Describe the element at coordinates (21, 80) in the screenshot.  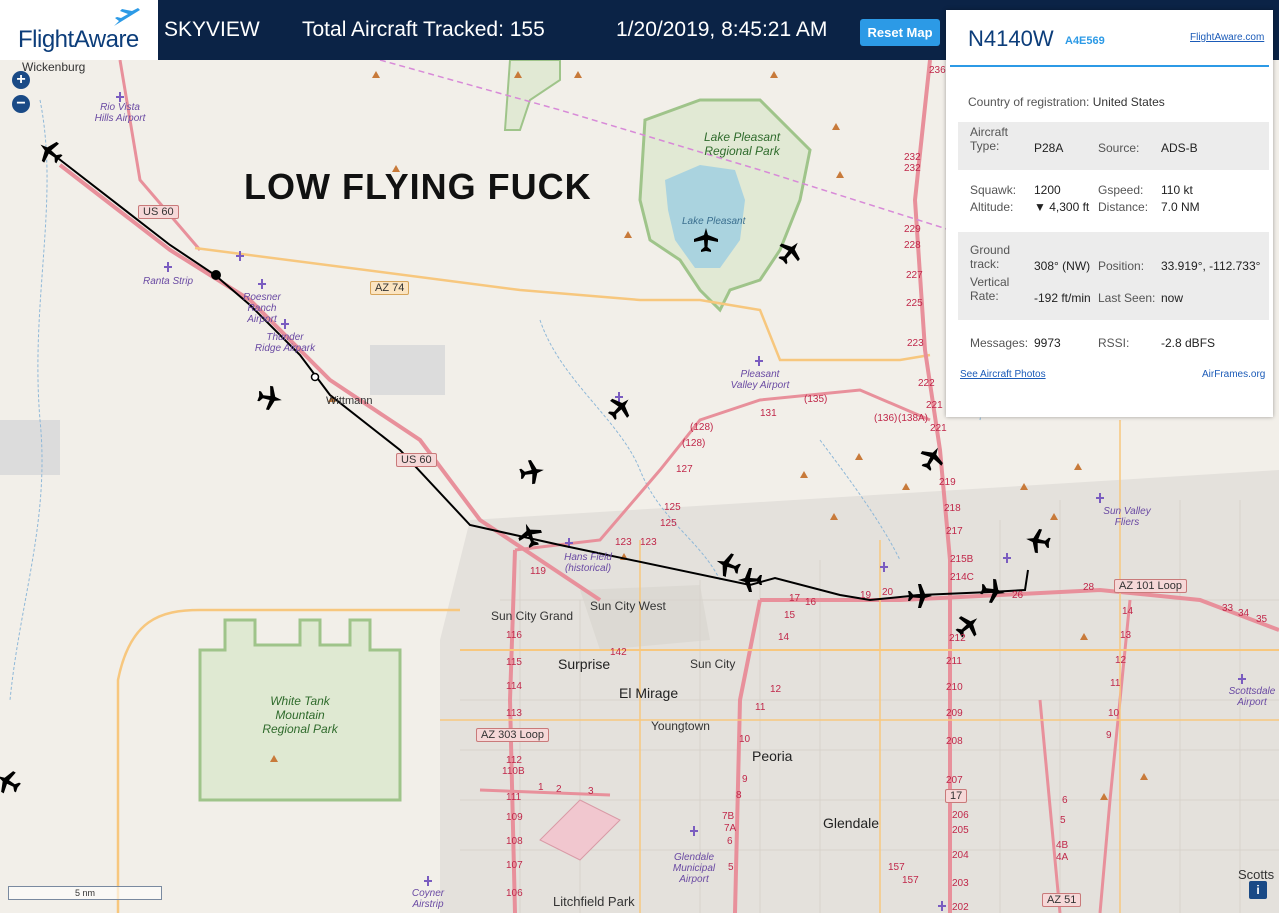
I see `zoom-in-button: +` at that location.